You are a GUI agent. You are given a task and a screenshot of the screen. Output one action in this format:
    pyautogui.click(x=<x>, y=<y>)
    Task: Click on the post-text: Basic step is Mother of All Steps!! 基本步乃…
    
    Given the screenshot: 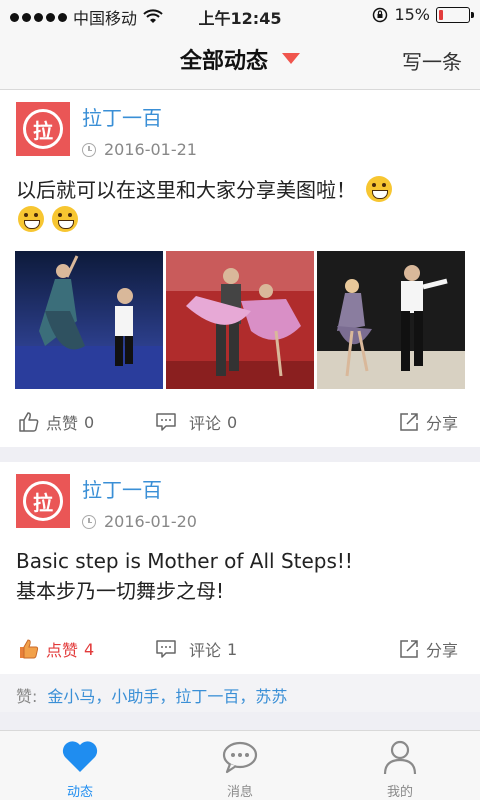 What is the action you would take?
    pyautogui.click(x=240, y=576)
    